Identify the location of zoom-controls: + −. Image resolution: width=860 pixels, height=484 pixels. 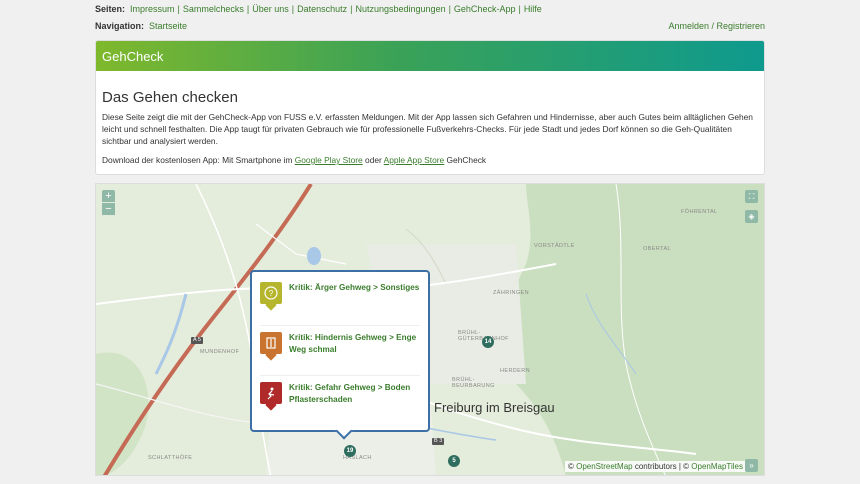
(108, 203).